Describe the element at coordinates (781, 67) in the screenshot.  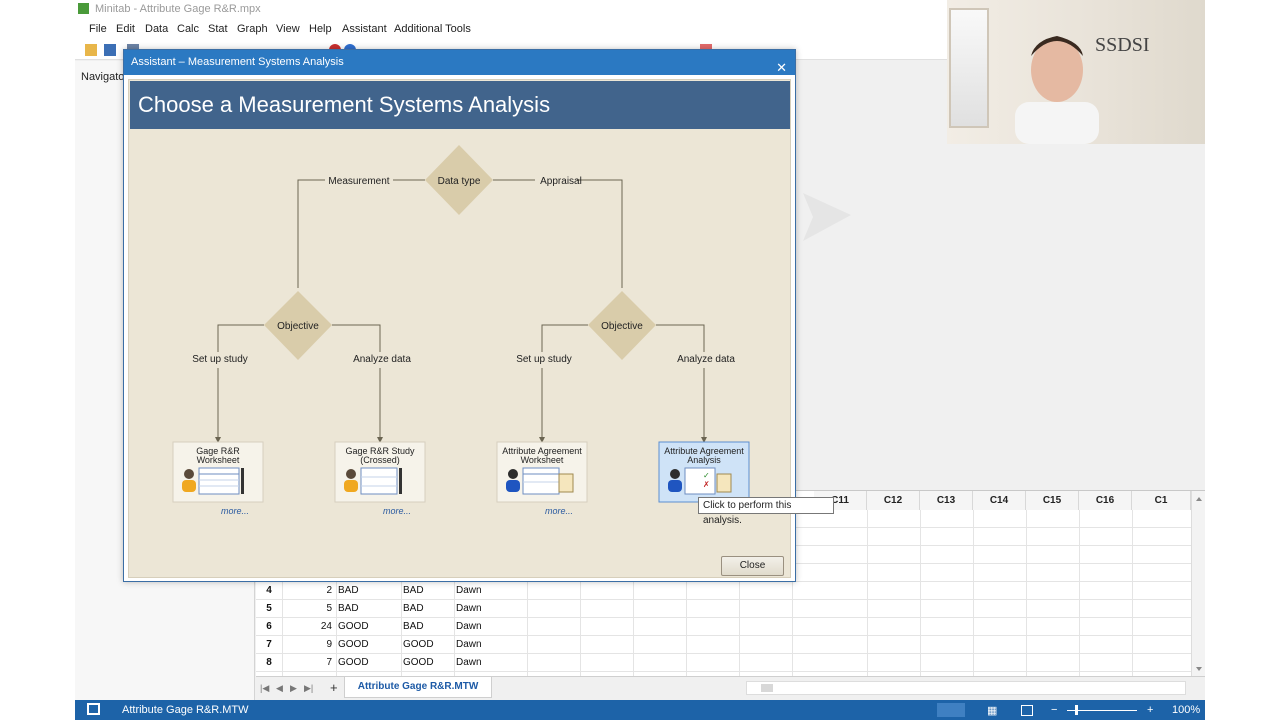
I see `close-icon: ✕` at that location.